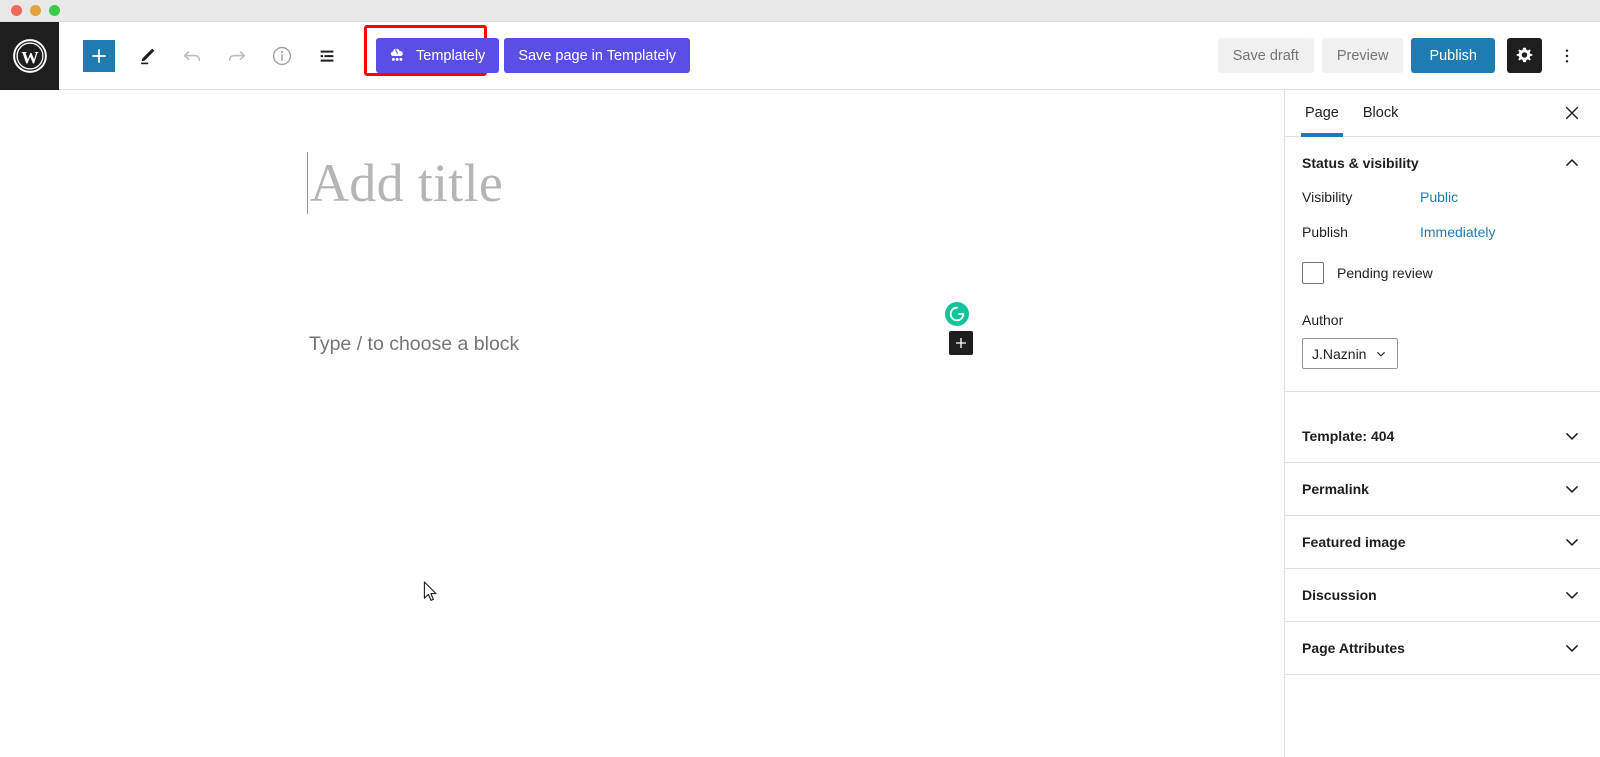 This screenshot has width=1600, height=757. I want to click on wordpress-logo-icon: W, so click(29, 55).